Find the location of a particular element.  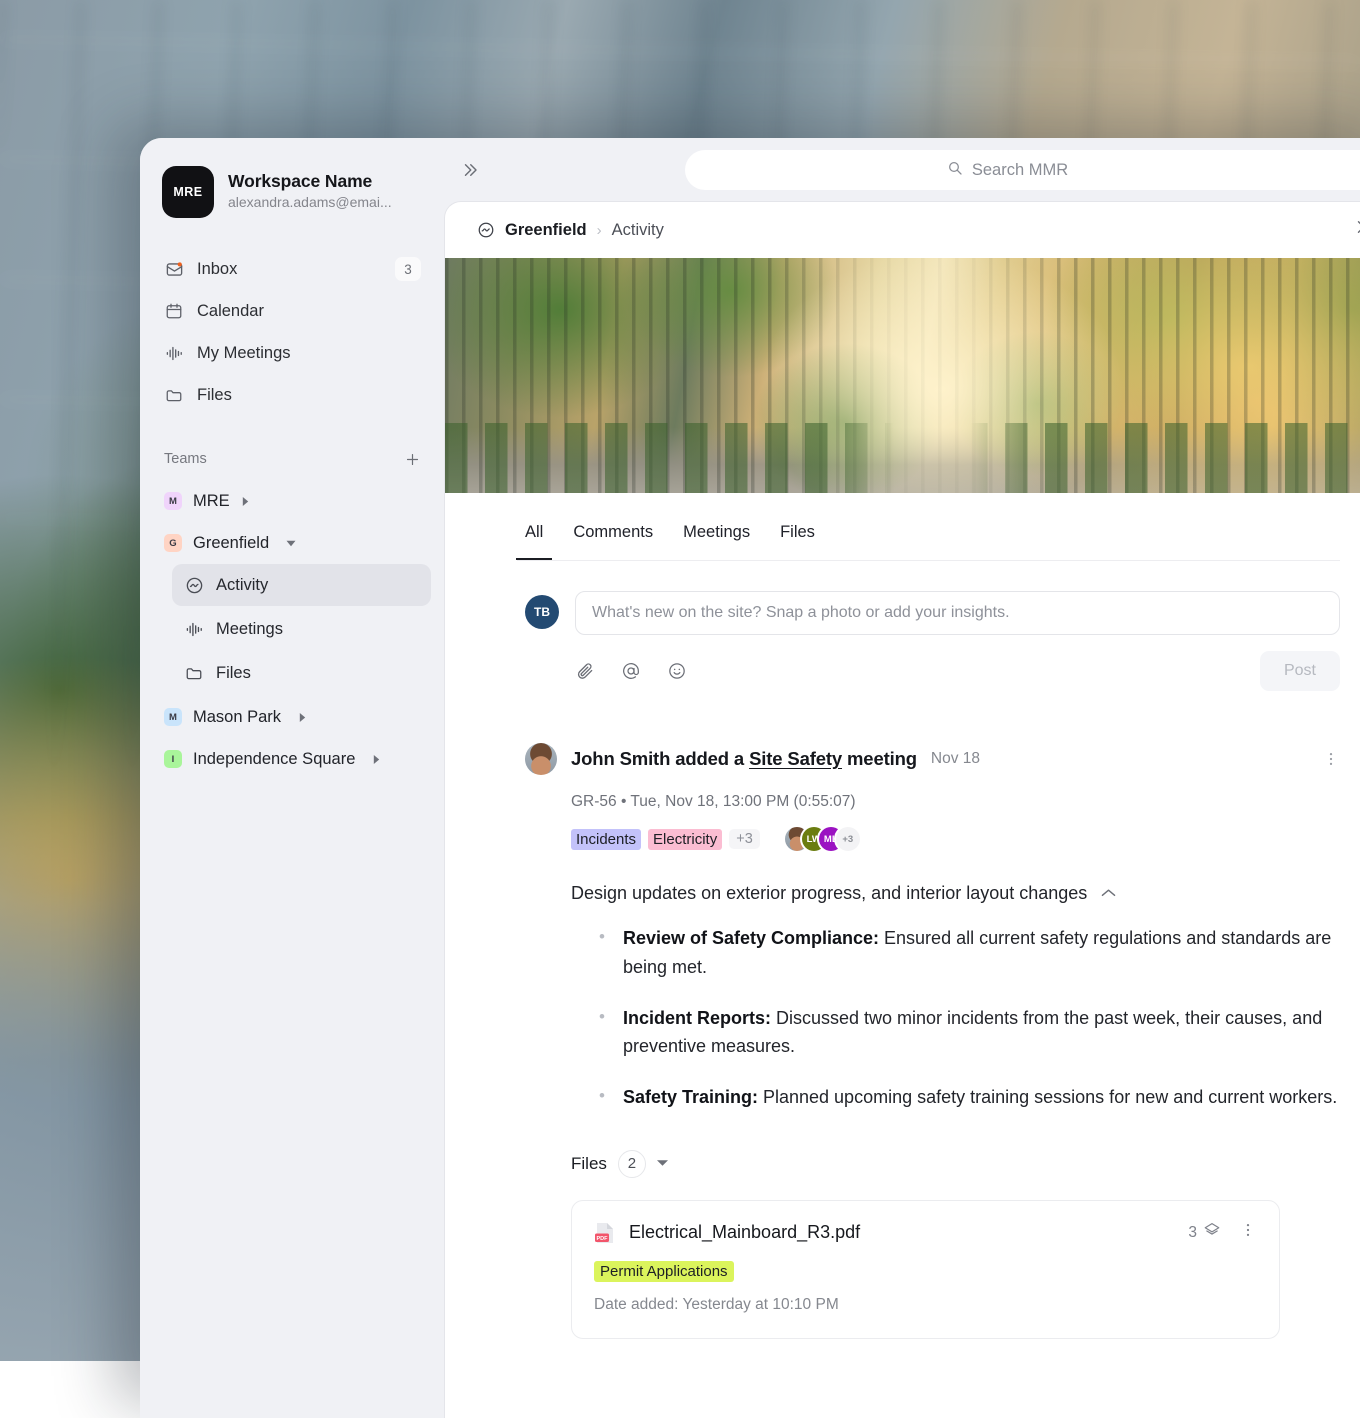

file-version-count: 3 is located at coordinates (1192, 1233).